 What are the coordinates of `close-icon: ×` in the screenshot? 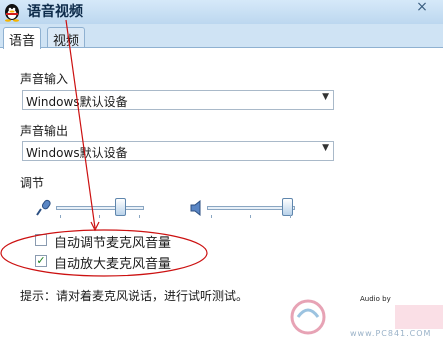 It's located at (422, 7).